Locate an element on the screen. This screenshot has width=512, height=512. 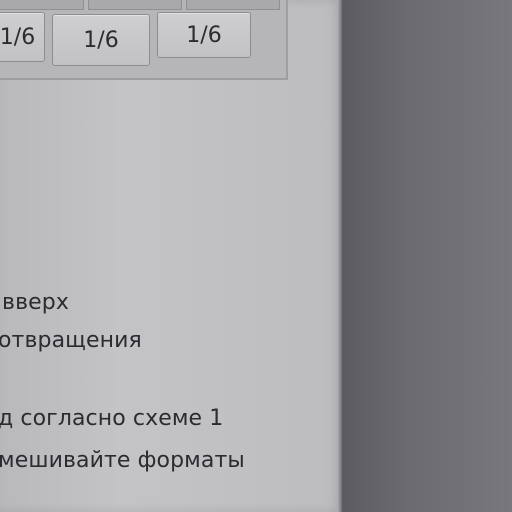
ratio-cell-3: 1/6 is located at coordinates (204, 35).